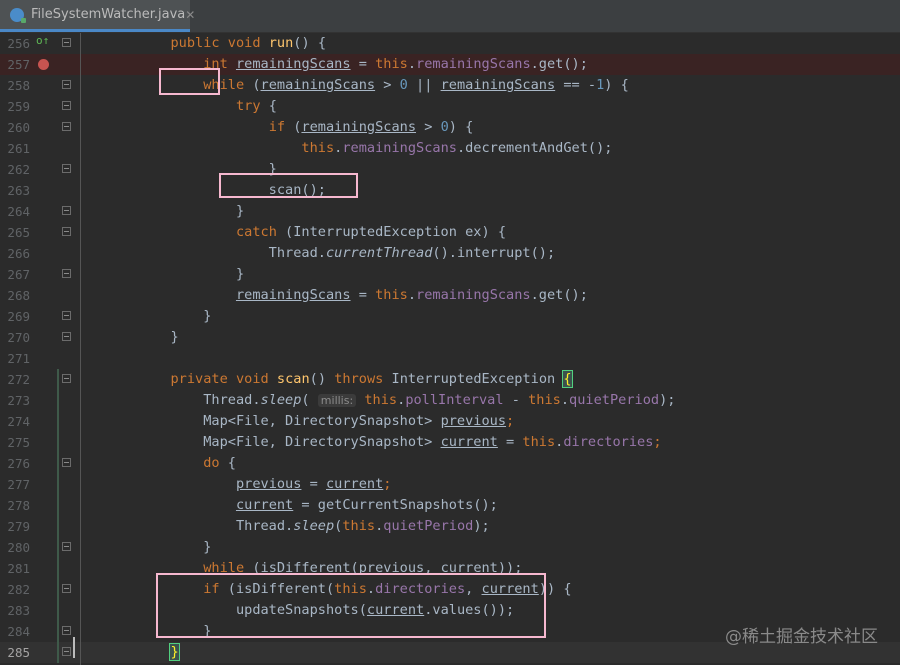 This screenshot has width=900, height=665. Describe the element at coordinates (15, 589) in the screenshot. I see `line-number: 282` at that location.